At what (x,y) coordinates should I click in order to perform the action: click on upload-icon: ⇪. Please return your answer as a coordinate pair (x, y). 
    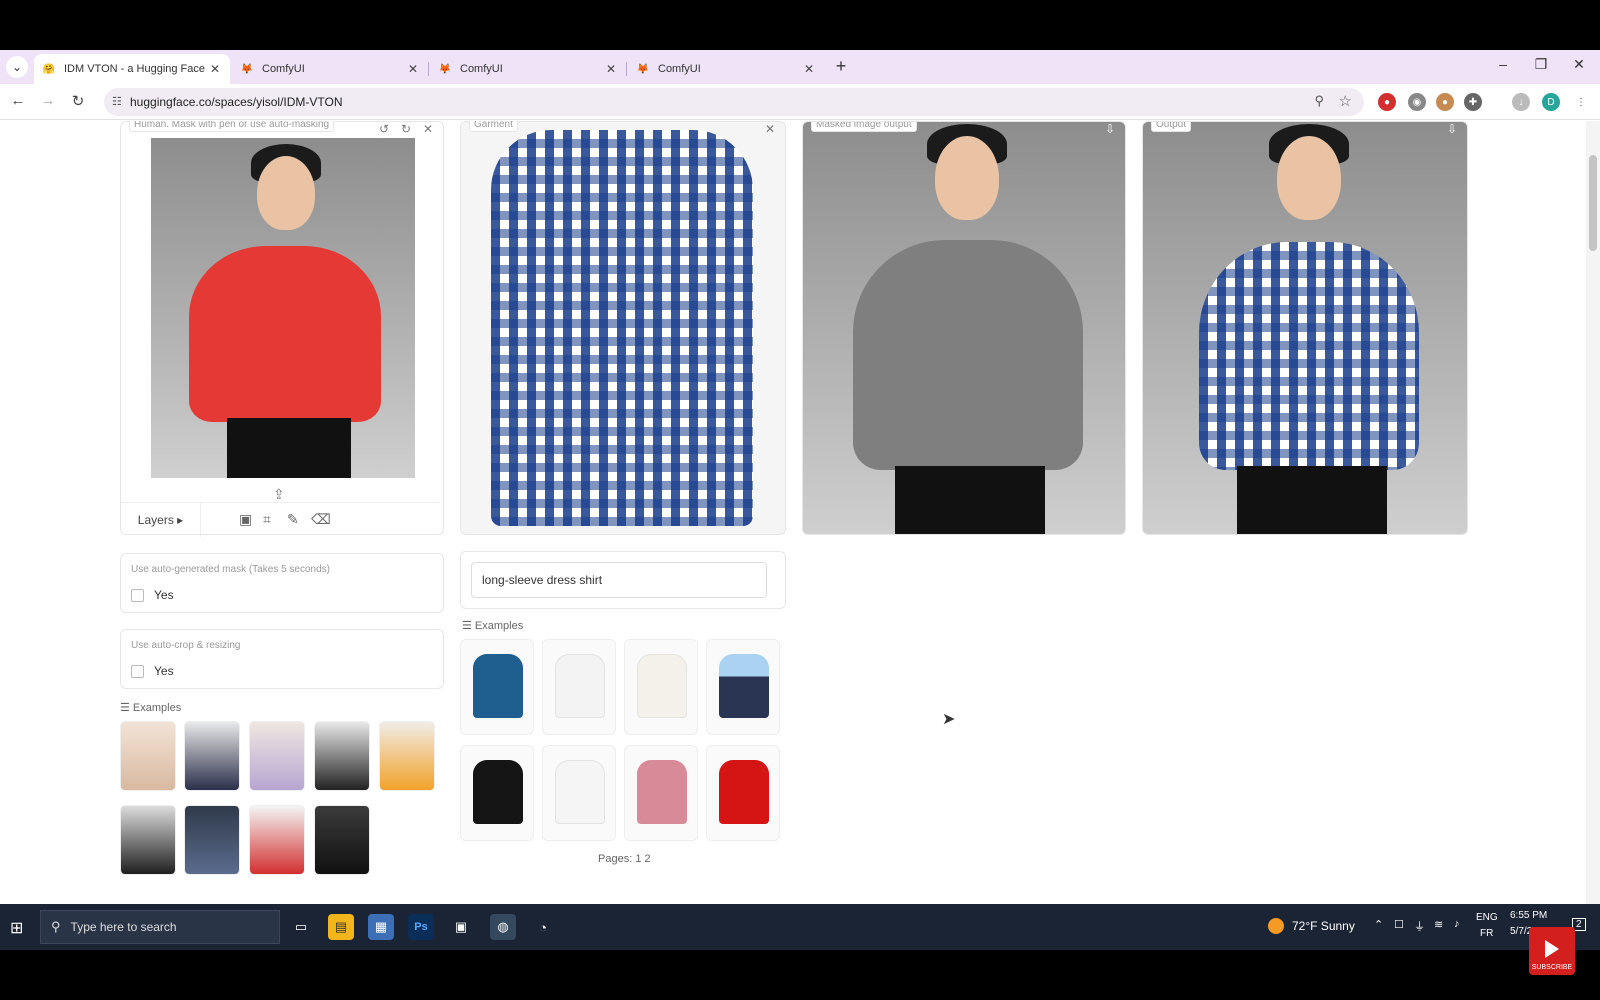
    Looking at the image, I should click on (279, 494).